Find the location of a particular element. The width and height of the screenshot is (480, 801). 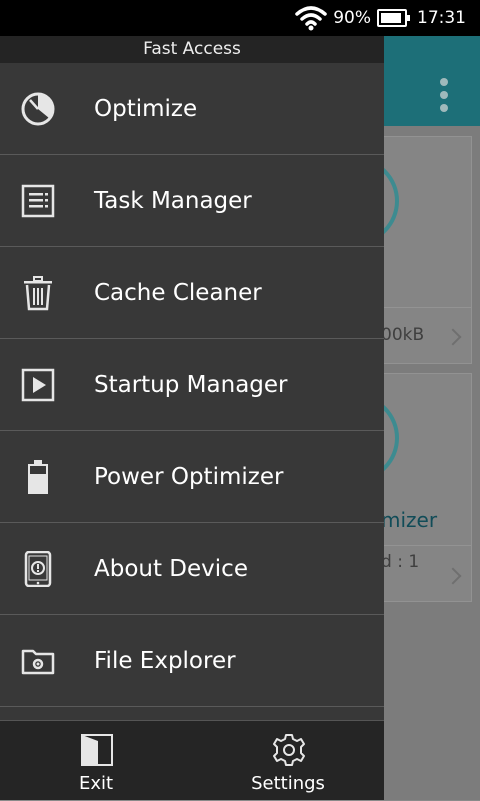

battery-percent: 90% is located at coordinates (352, 18).